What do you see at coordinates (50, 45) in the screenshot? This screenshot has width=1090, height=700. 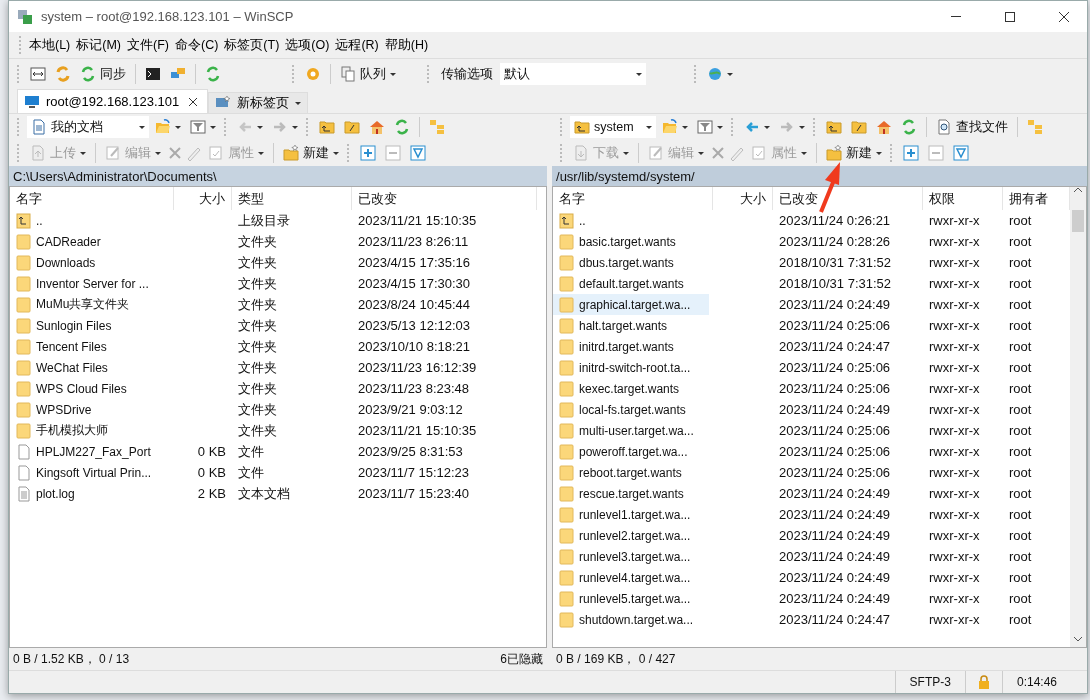 I see `menu-item: 本地(L)` at bounding box center [50, 45].